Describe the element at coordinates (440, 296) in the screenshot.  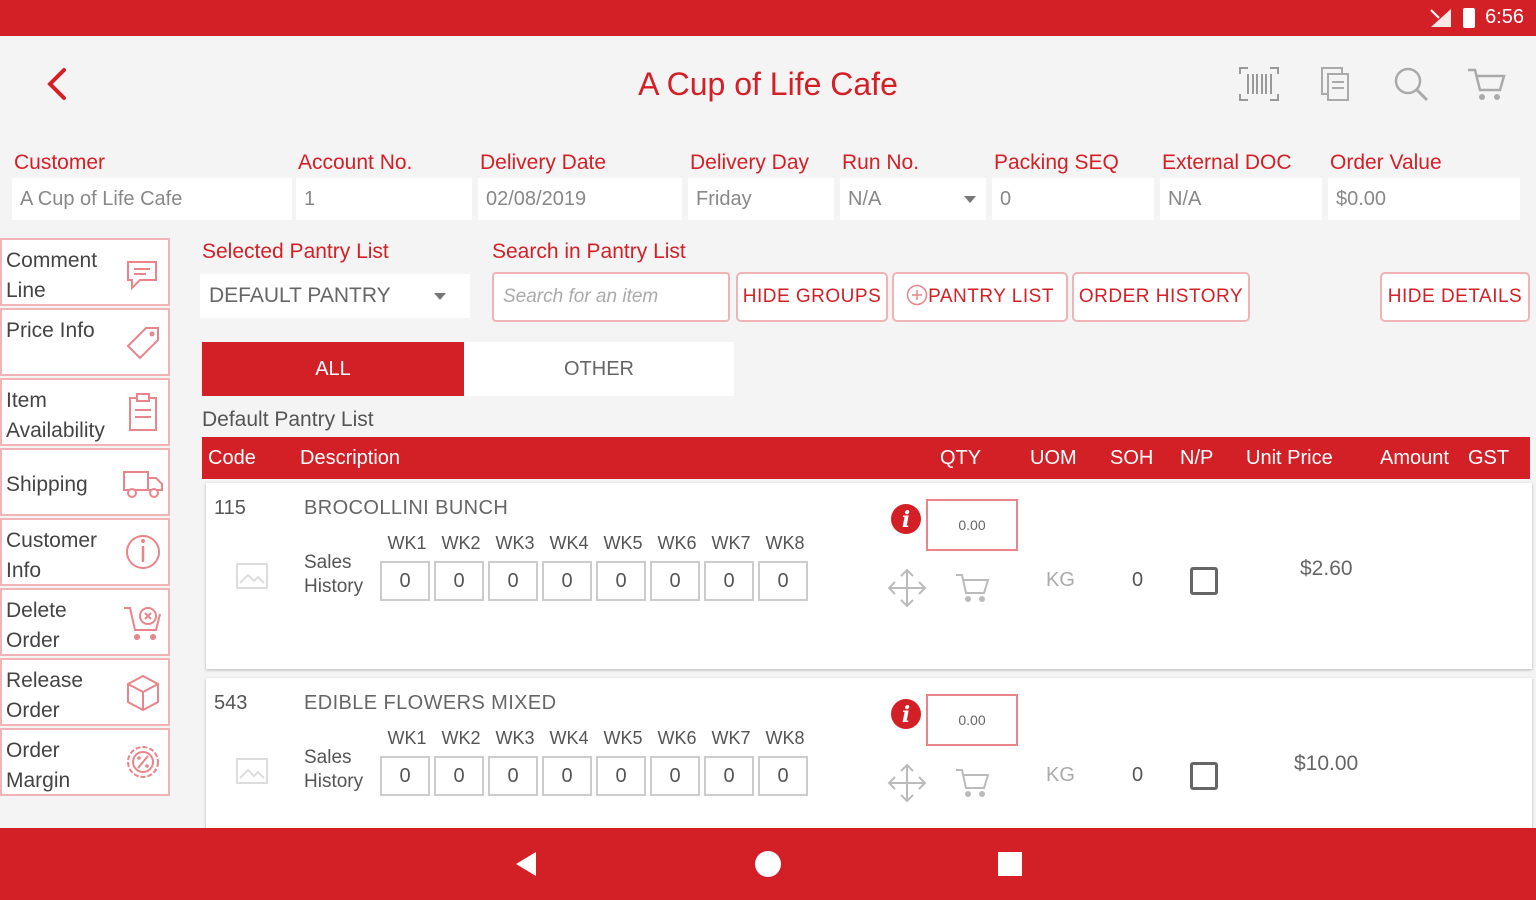
I see `dropdown-arrow-icon` at that location.